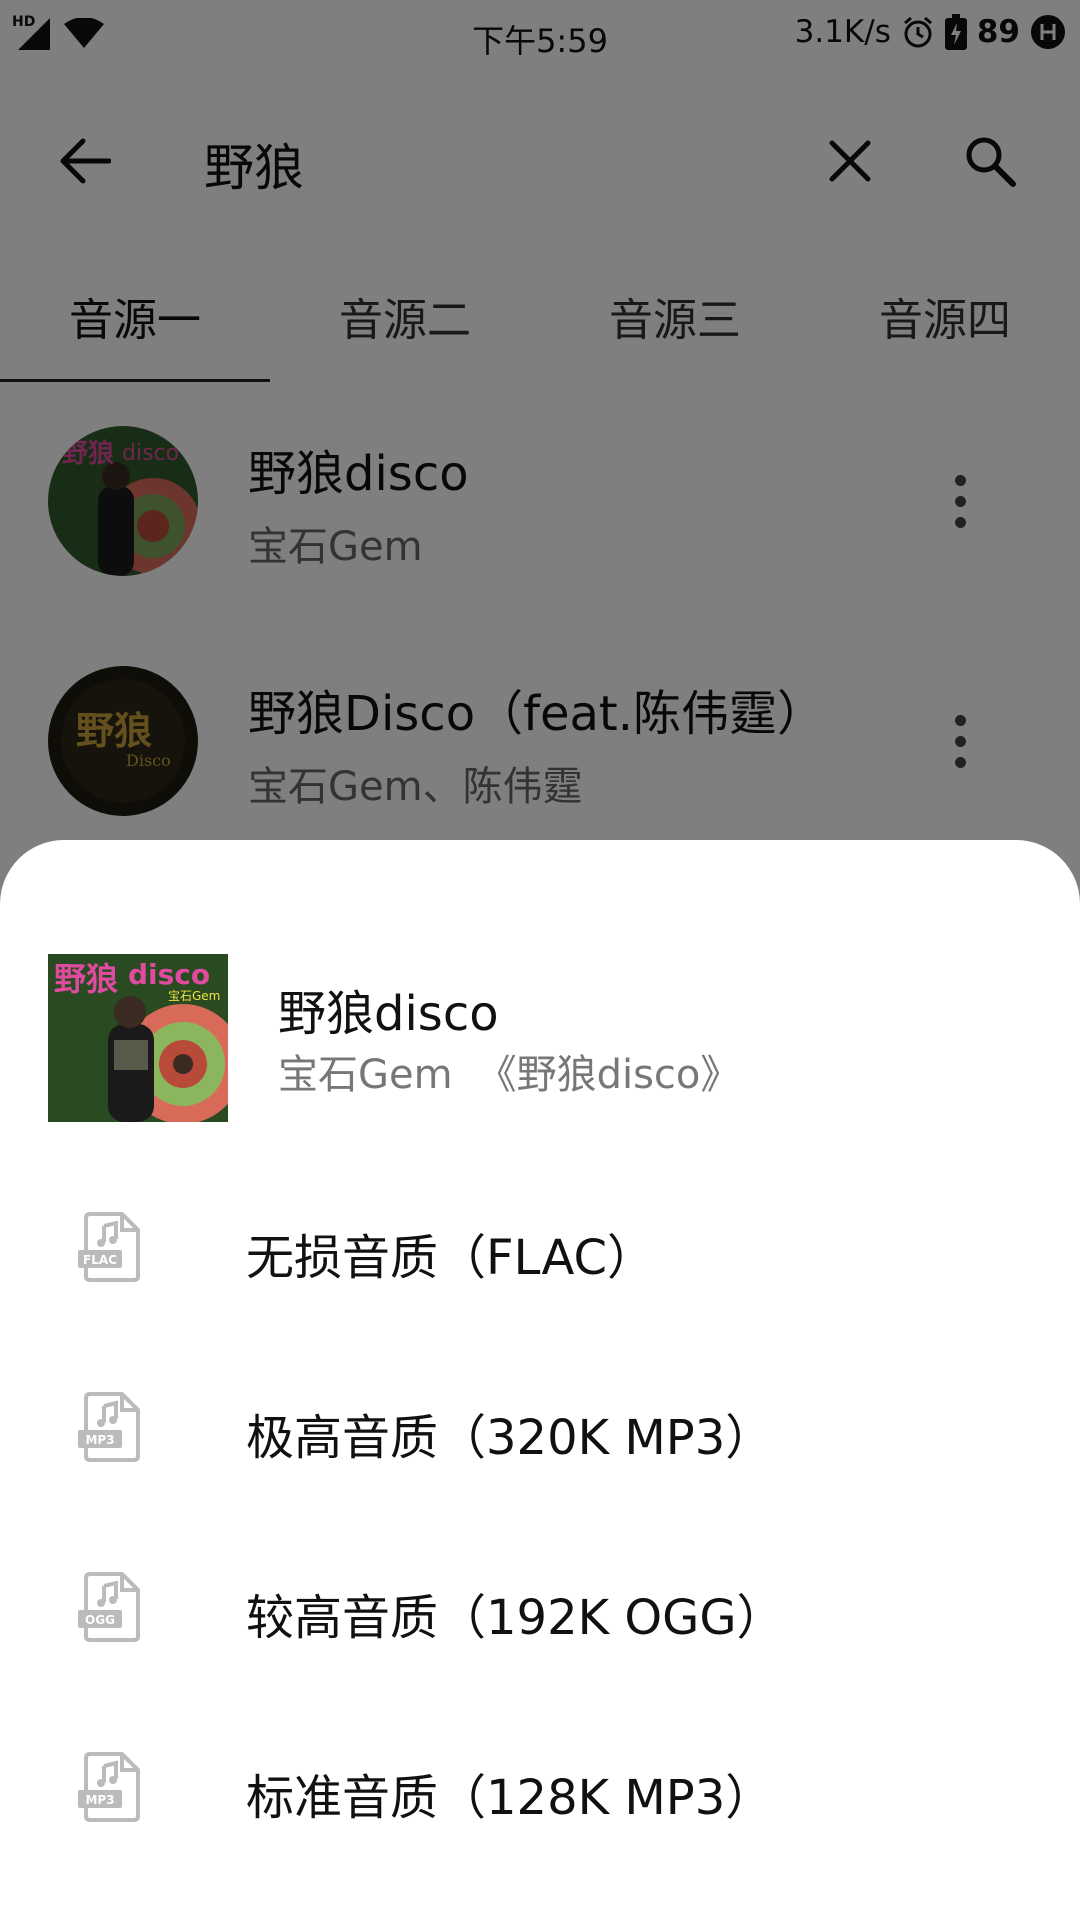  I want to click on svg-text: 宝石Gem, so click(194, 996).